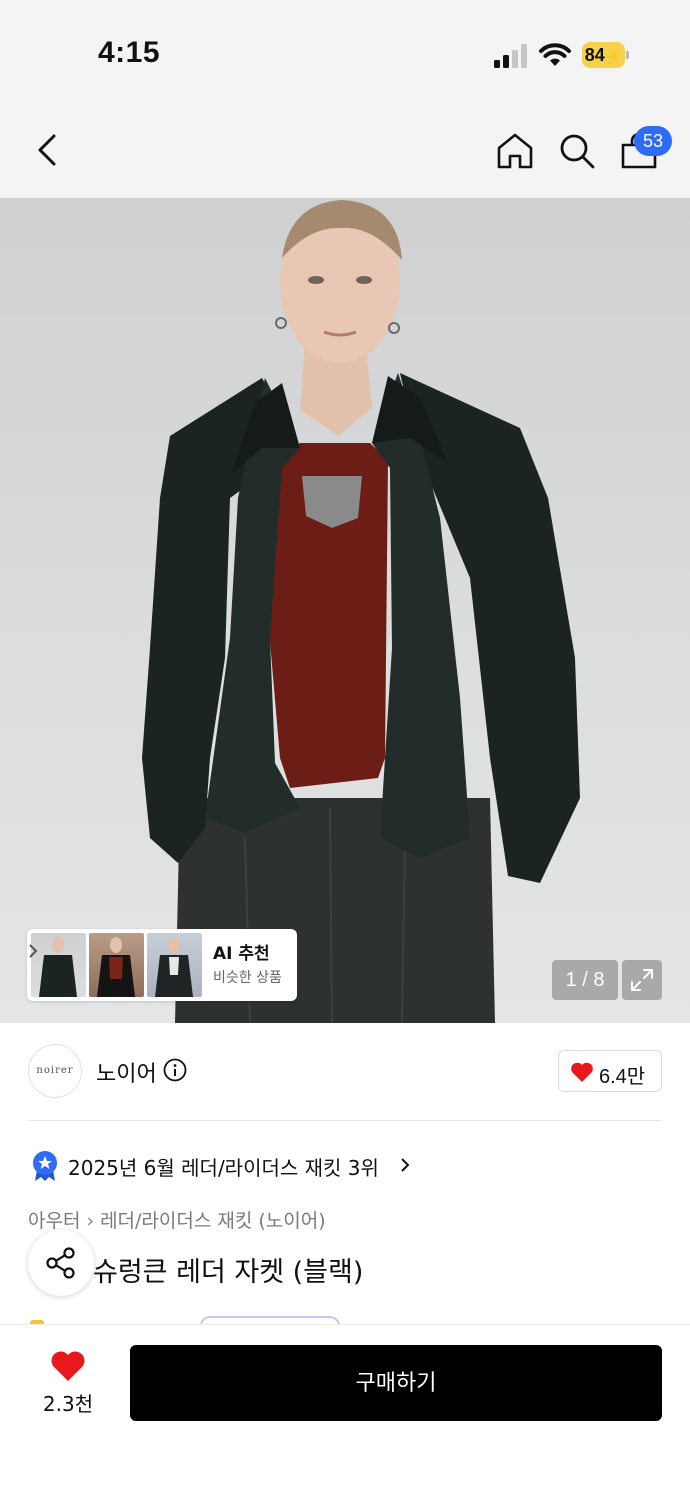  I want to click on back-button, so click(48, 150).